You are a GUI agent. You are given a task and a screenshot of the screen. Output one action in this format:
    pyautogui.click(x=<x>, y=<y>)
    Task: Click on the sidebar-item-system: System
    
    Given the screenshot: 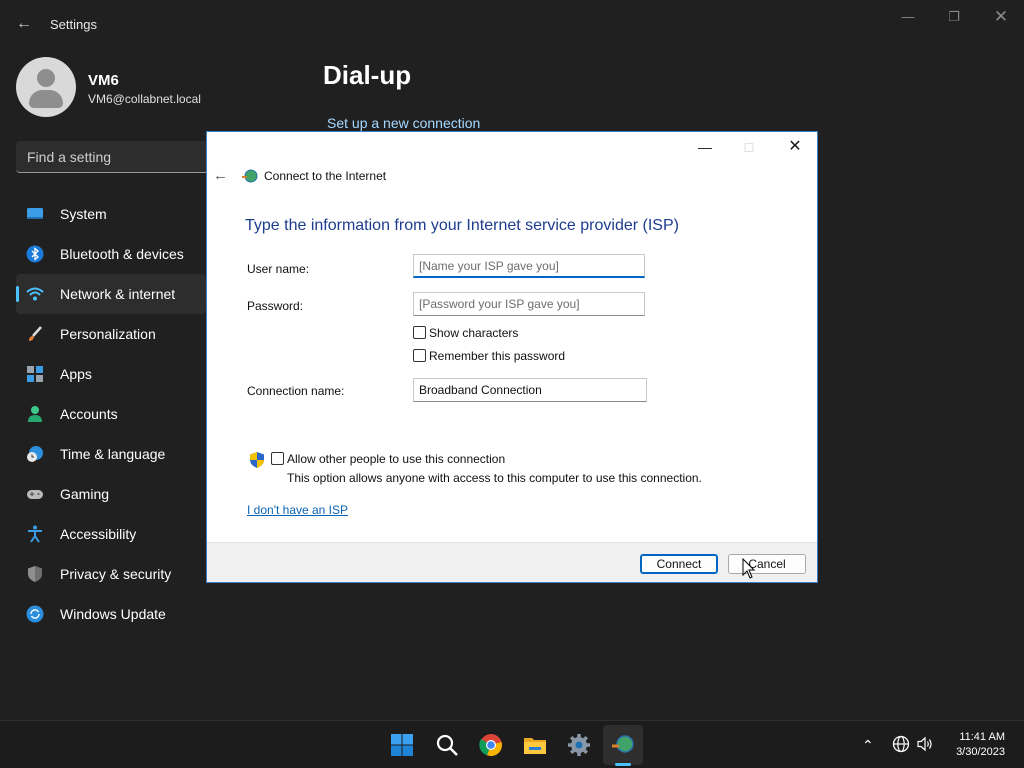 What is the action you would take?
    pyautogui.click(x=111, y=214)
    